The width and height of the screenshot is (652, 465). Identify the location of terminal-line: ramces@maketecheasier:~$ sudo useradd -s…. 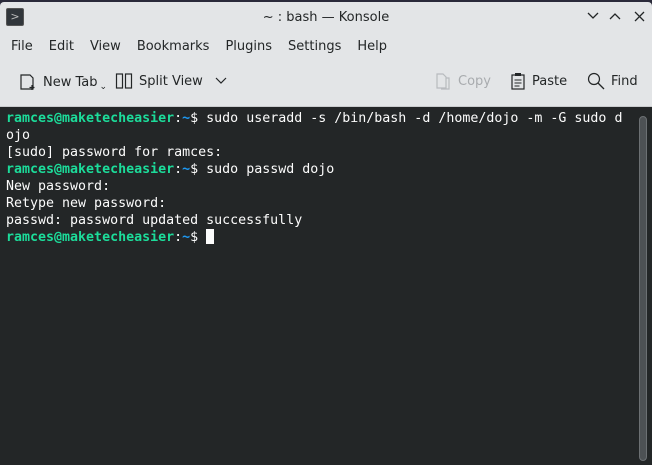
(314, 118).